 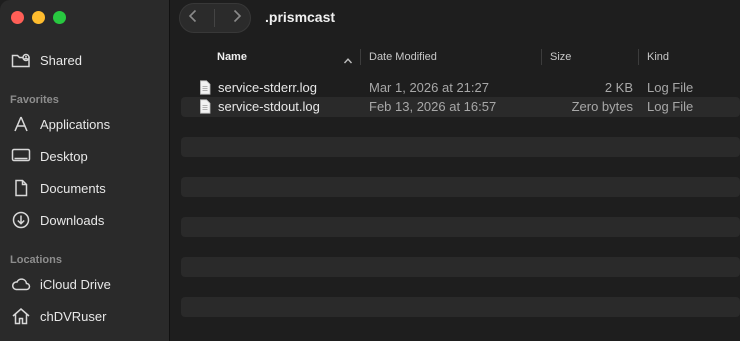 I want to click on column-header: Name Date Modified Size Kind, so click(x=455, y=57).